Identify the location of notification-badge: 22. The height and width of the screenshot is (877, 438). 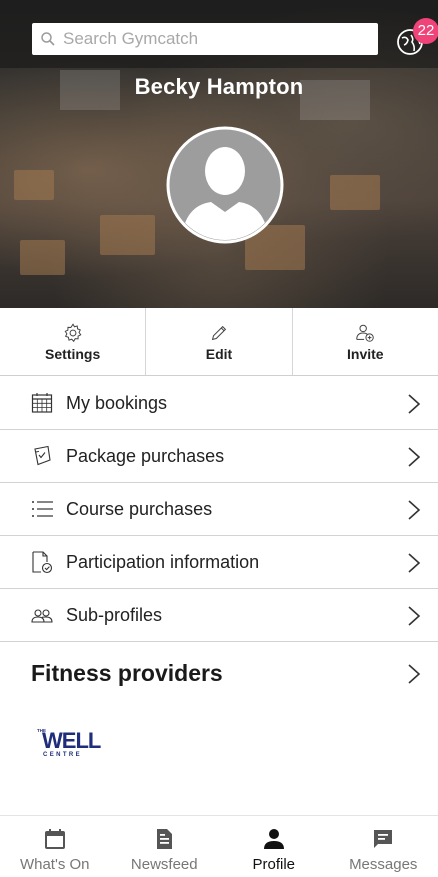
(425, 31).